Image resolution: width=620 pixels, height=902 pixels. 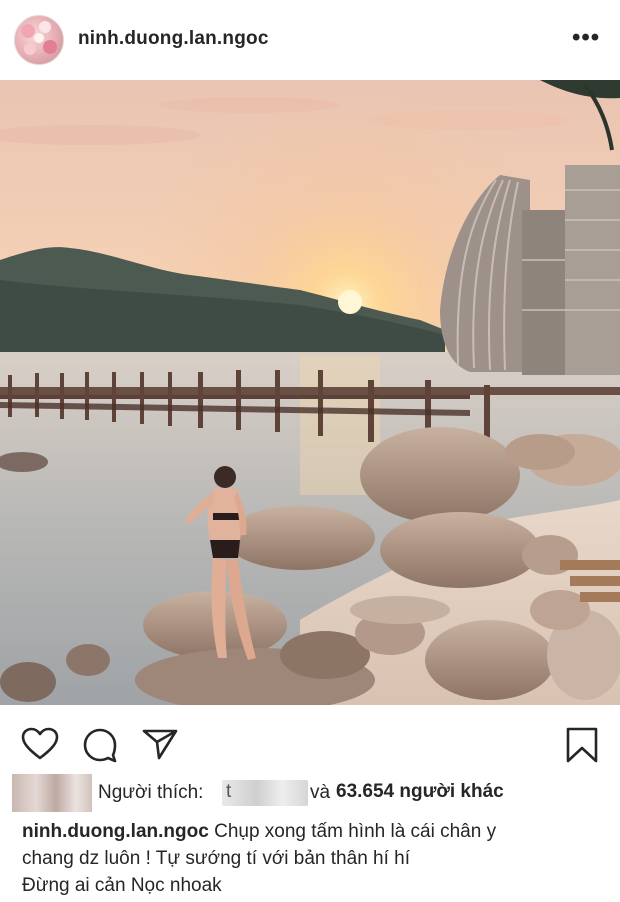 I want to click on likes-conjunction: và, so click(x=320, y=792).